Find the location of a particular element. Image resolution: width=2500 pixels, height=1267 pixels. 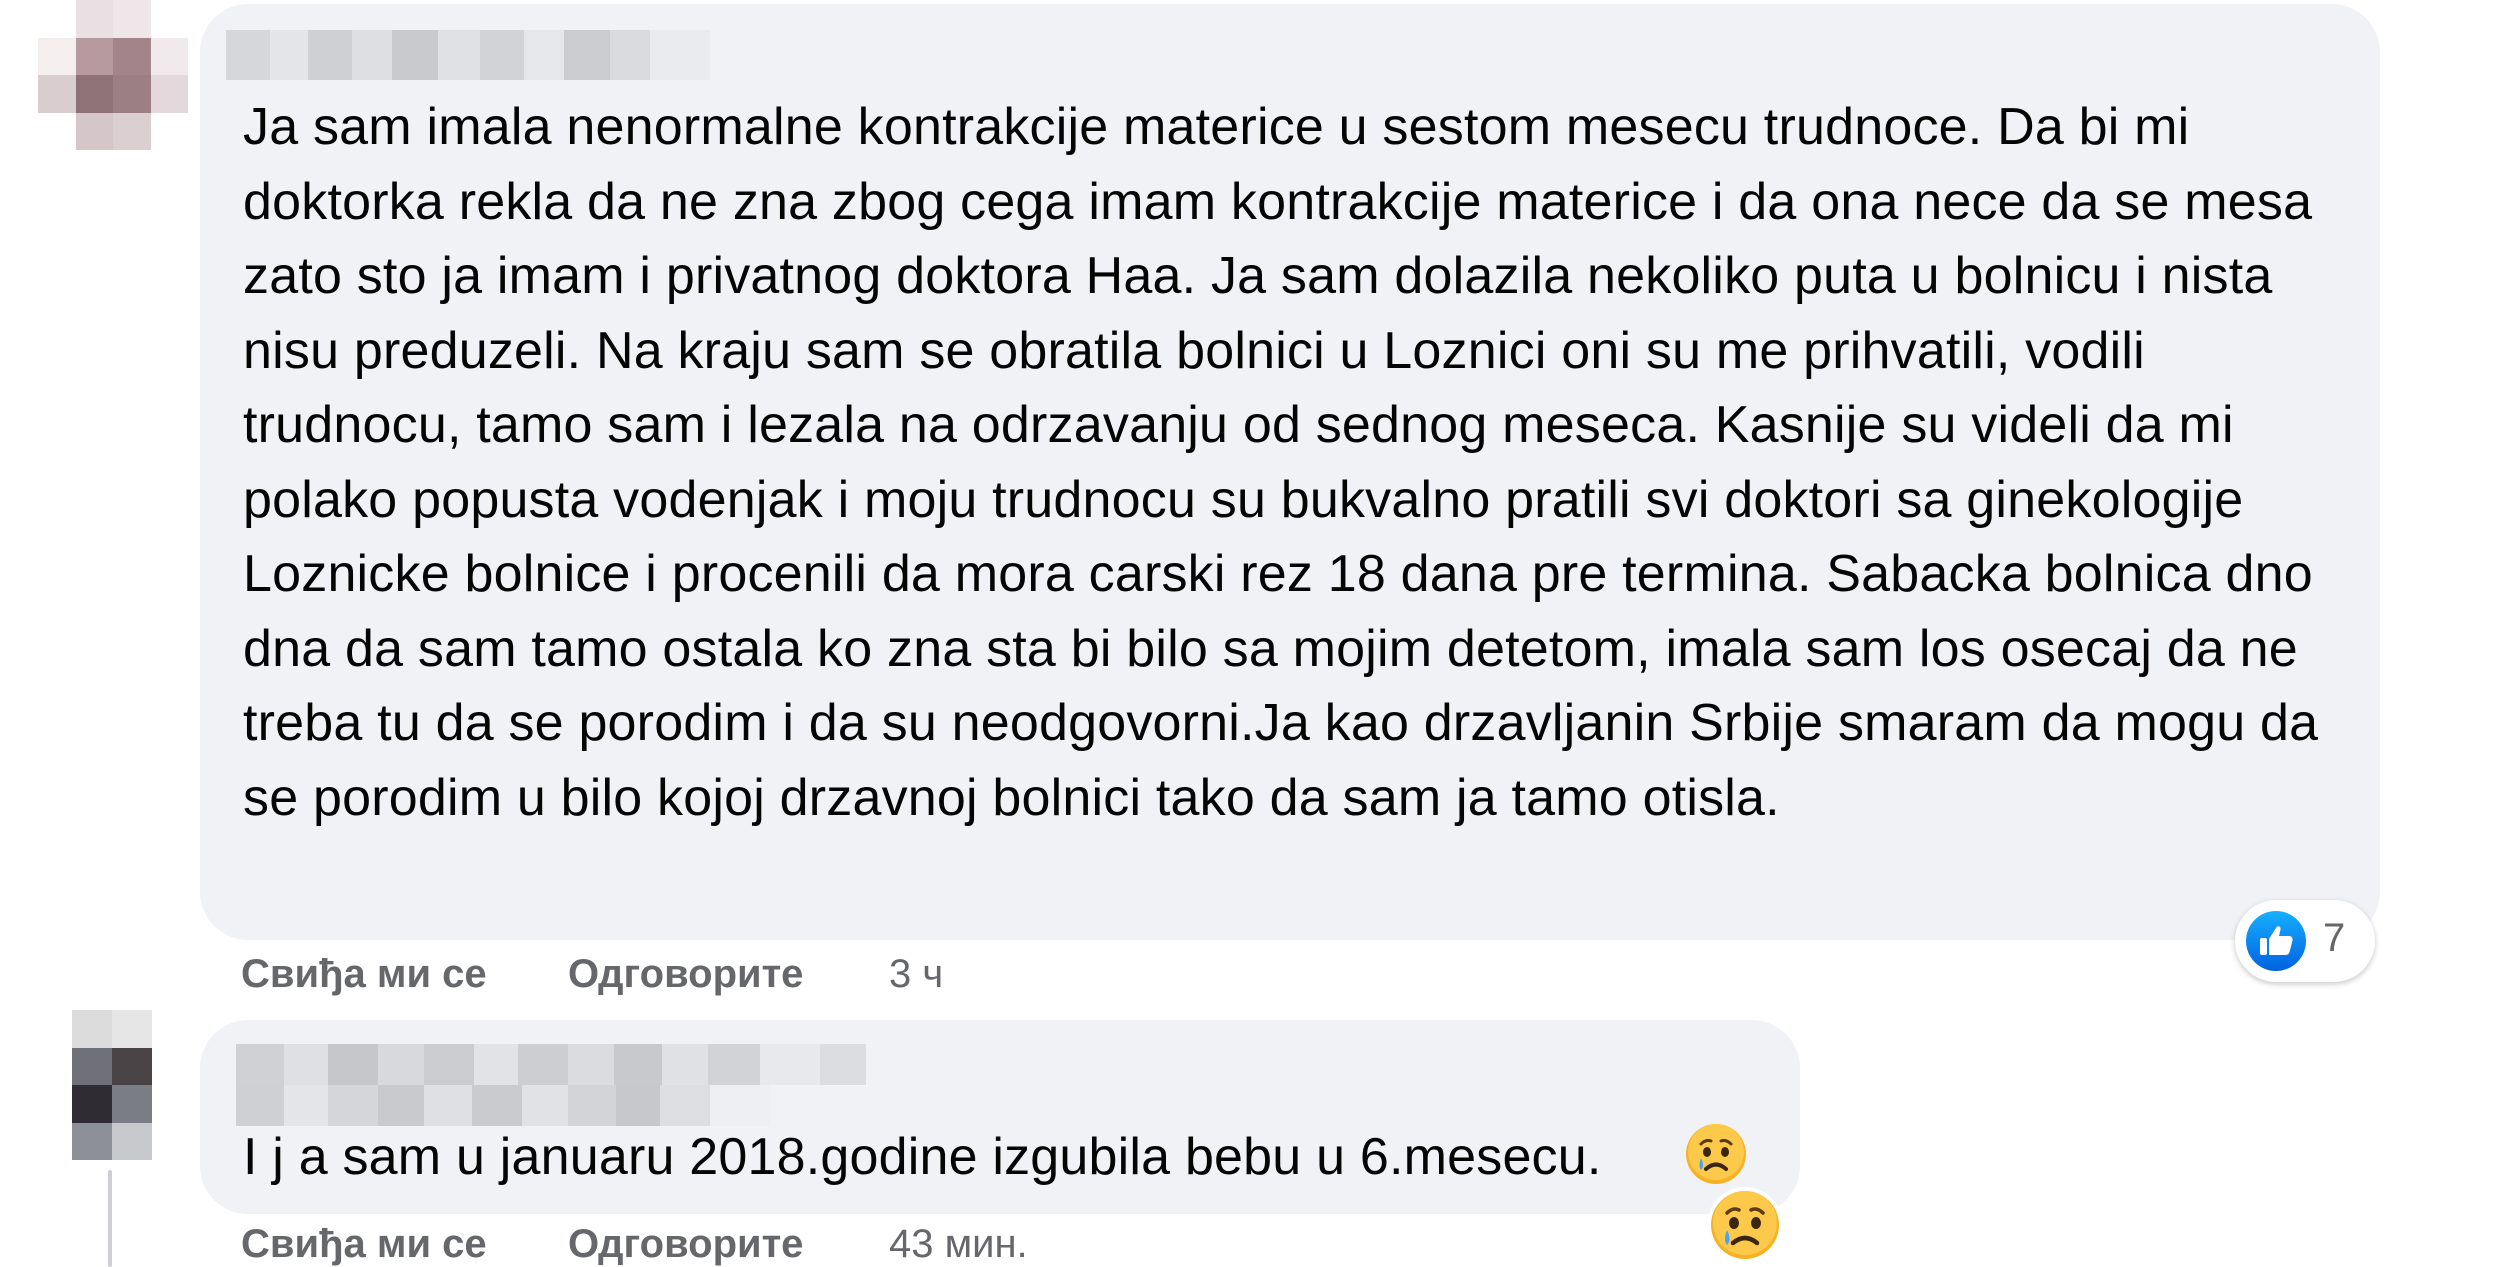

thread-connector-line is located at coordinates (110, 1218).